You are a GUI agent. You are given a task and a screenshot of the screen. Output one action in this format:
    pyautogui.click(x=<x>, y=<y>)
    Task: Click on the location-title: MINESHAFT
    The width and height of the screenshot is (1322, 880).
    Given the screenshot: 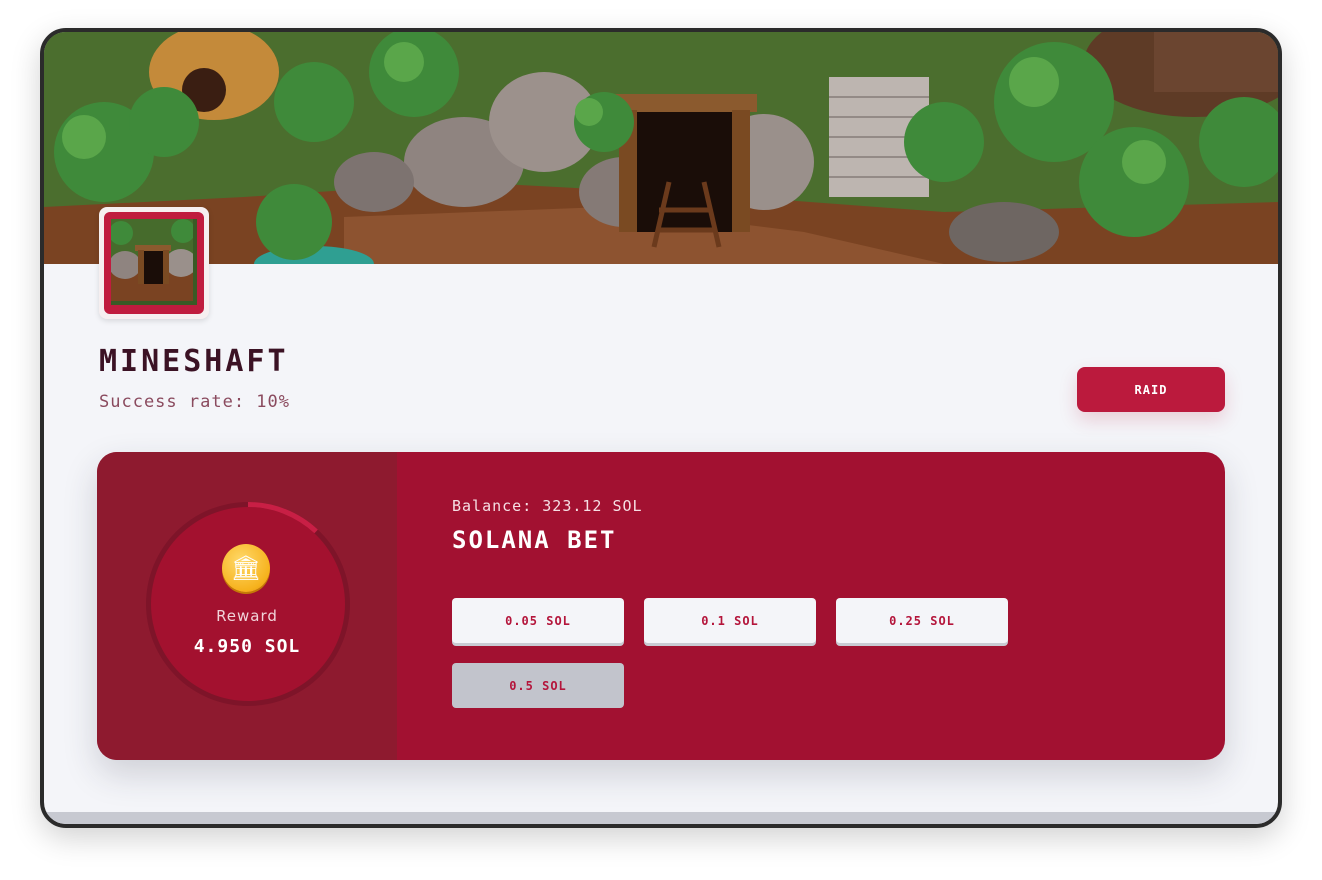 What is the action you would take?
    pyautogui.click(x=194, y=361)
    